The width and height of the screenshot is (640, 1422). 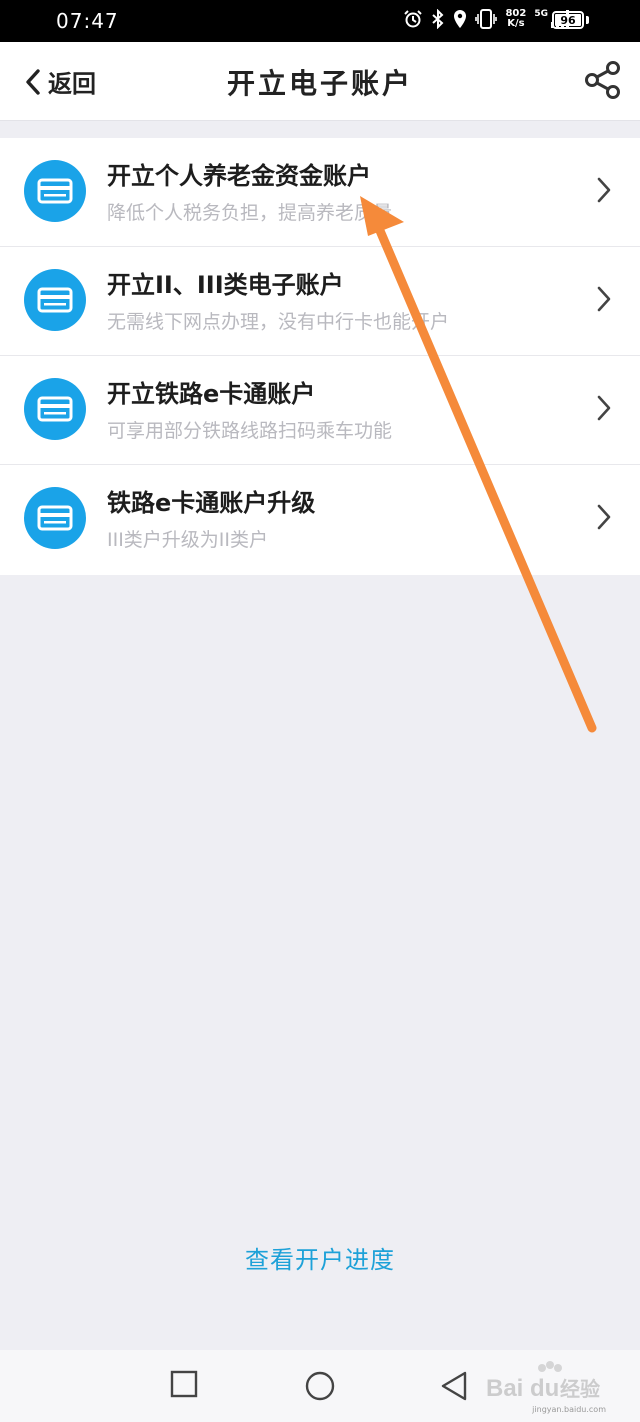 What do you see at coordinates (438, 19) in the screenshot?
I see `bluetooth-icon` at bounding box center [438, 19].